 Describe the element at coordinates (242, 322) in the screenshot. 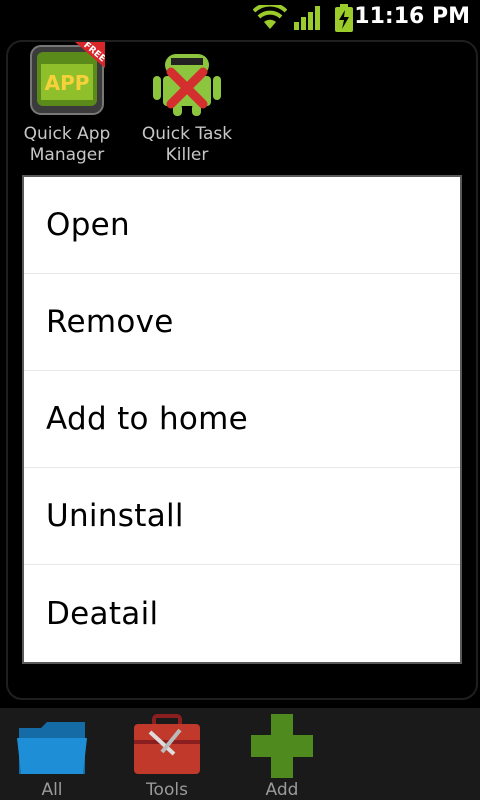

I see `menu-item-remove: Remove` at that location.